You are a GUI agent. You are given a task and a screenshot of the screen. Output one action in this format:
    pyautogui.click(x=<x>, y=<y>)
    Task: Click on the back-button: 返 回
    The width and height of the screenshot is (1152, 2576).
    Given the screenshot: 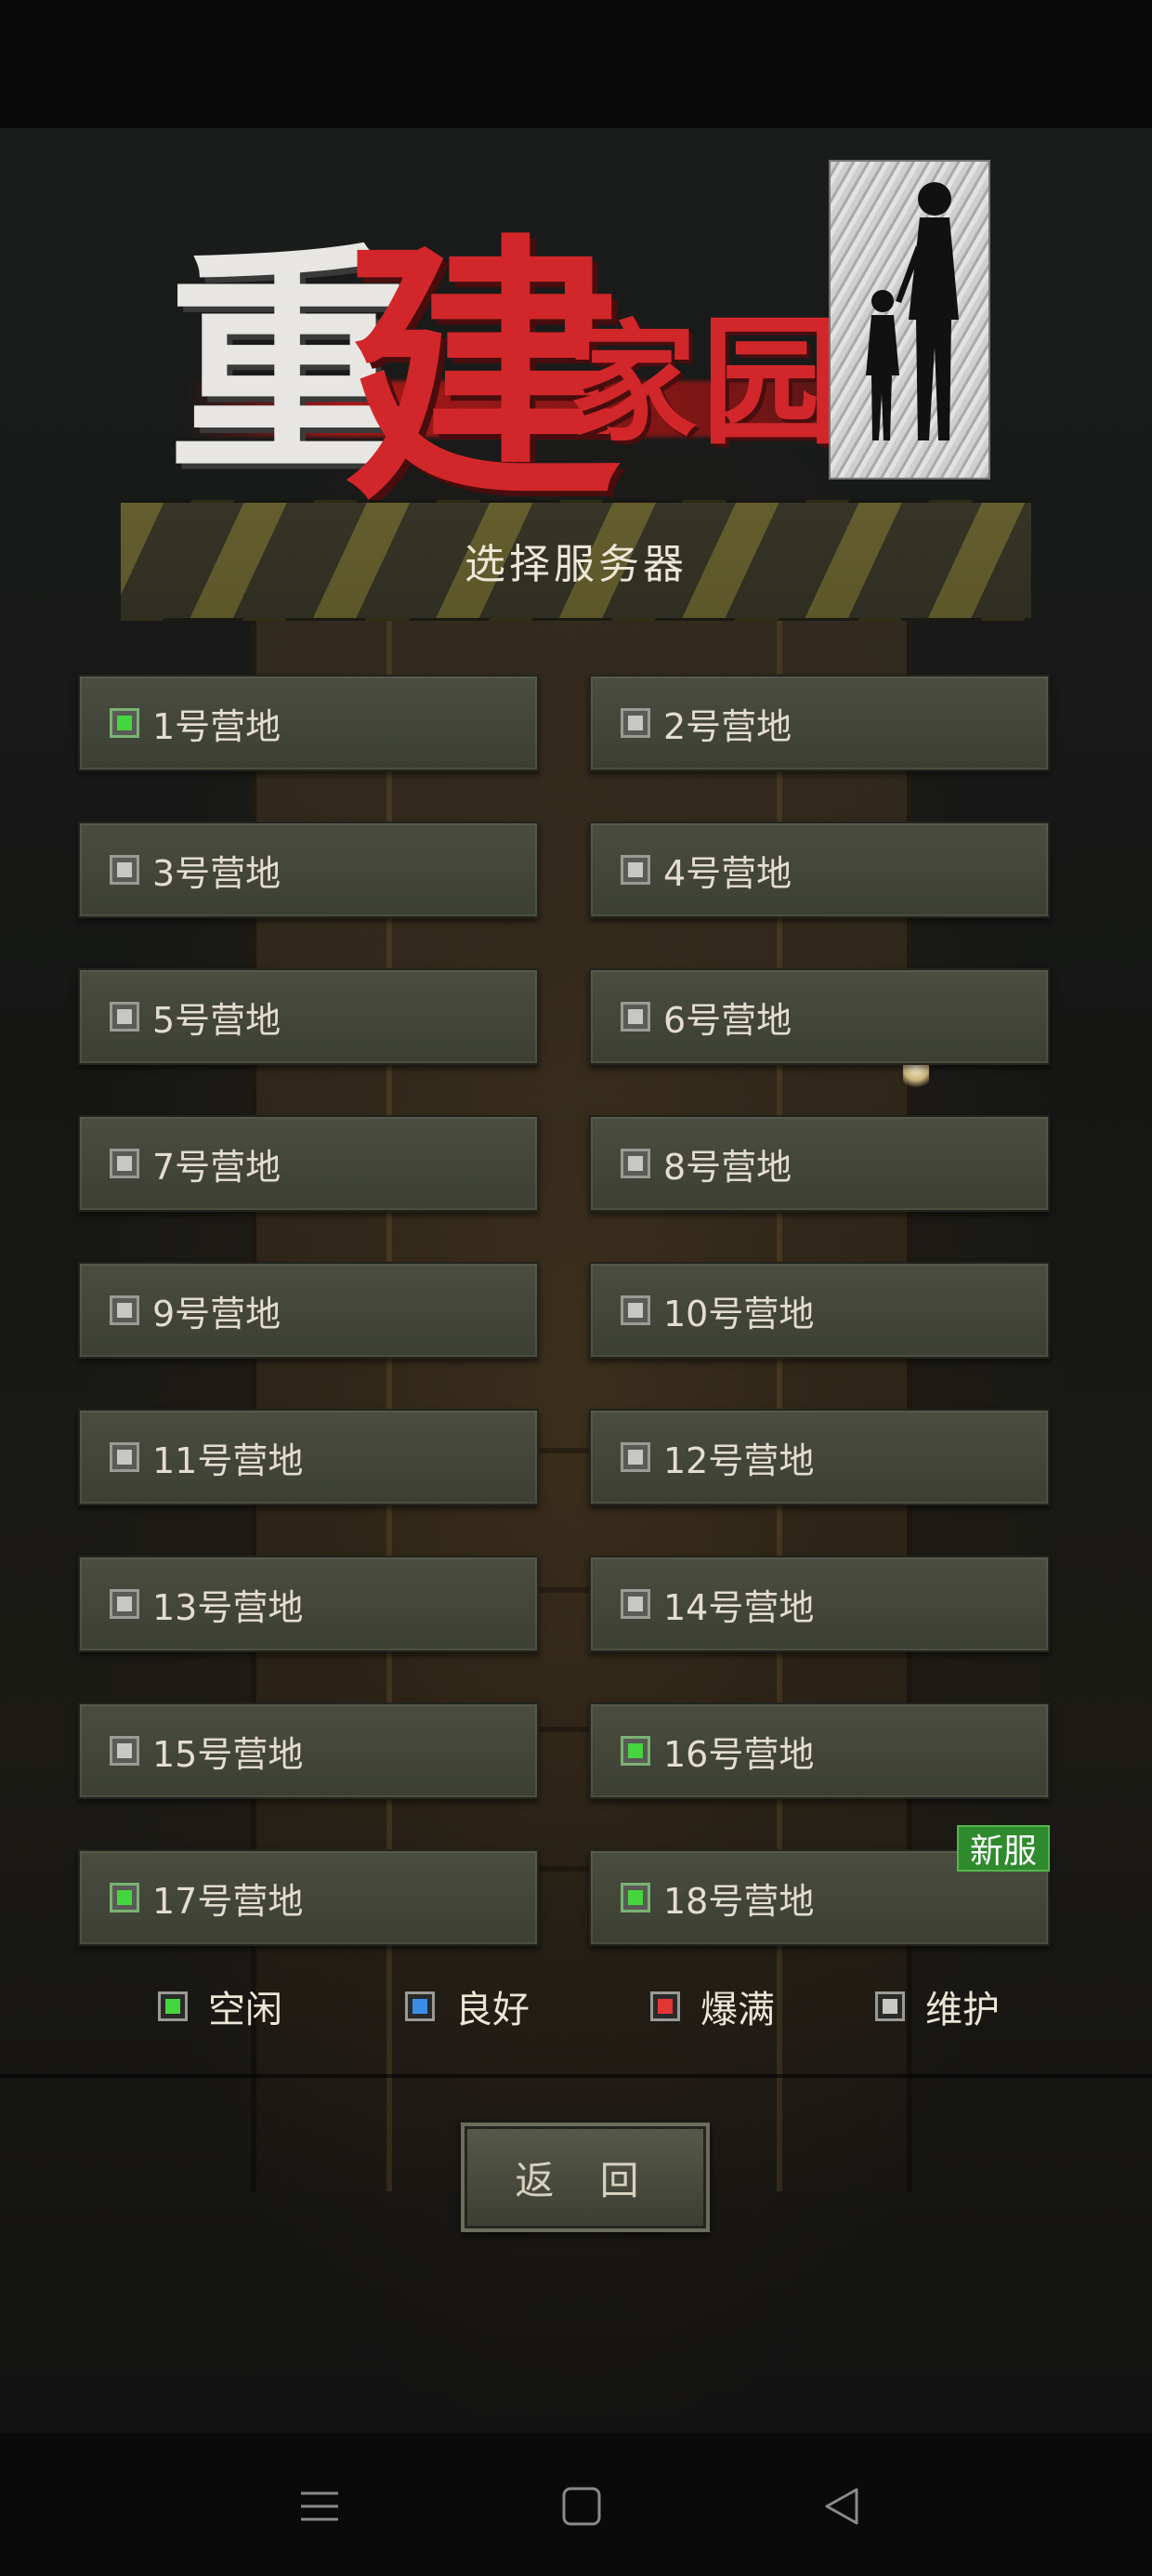 What is the action you would take?
    pyautogui.click(x=585, y=2177)
    